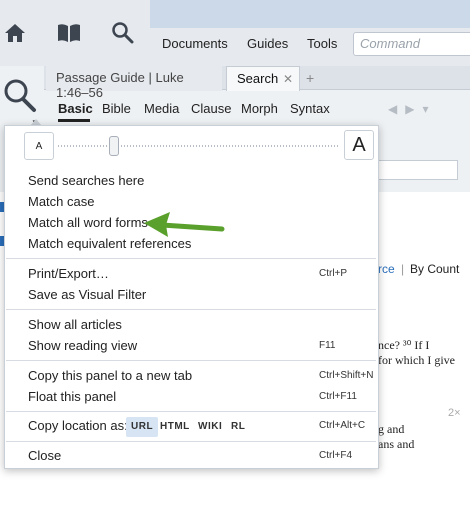  I want to click on forward-arrow-icon: ▶, so click(413, 109).